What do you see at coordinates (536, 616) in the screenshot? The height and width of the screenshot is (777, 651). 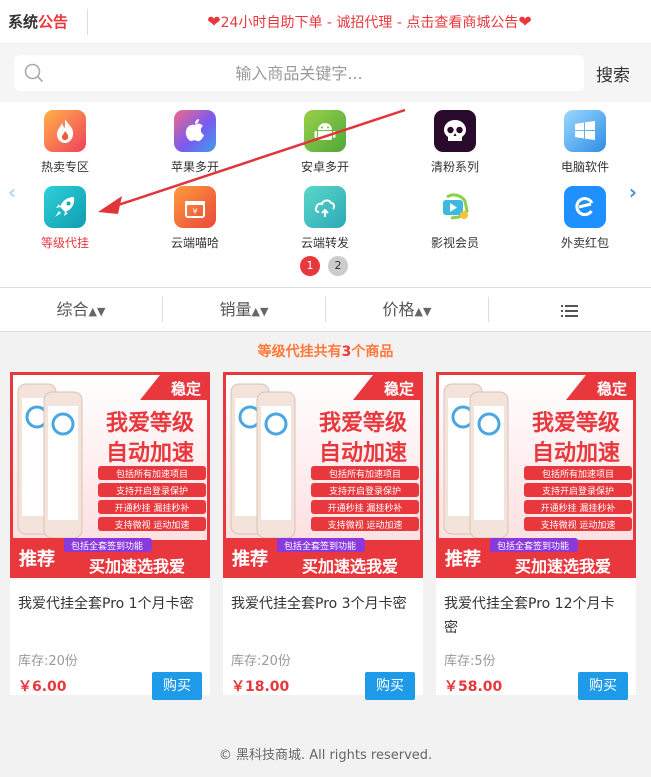 I see `product-title: 我爱代挂全套Pro 12个月卡密` at bounding box center [536, 616].